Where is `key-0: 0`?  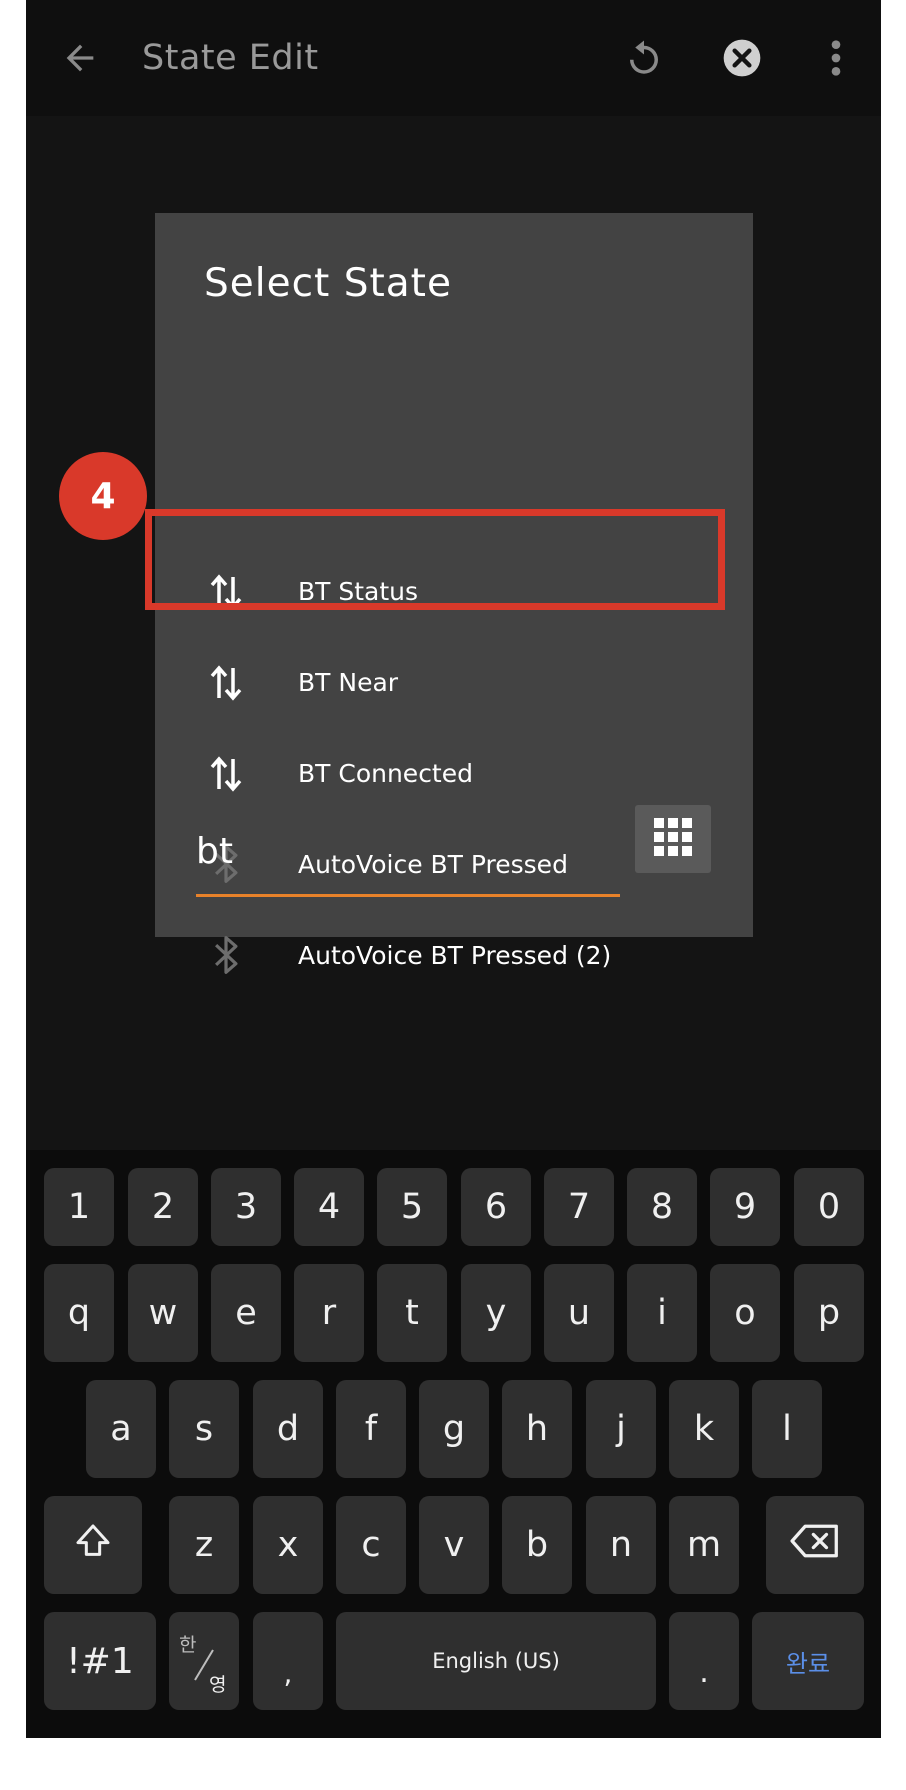 key-0: 0 is located at coordinates (829, 1207).